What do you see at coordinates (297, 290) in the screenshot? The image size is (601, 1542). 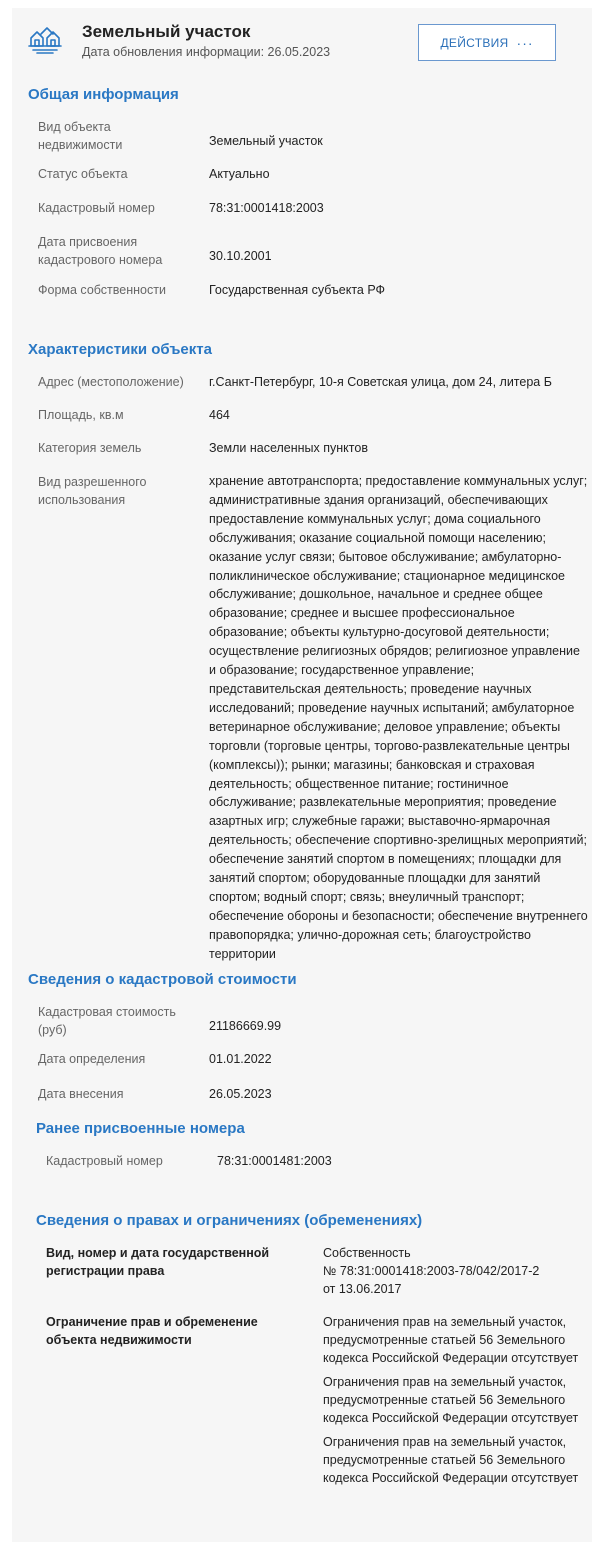 I see `value-ownership-form: Государственная субъекта РФ` at bounding box center [297, 290].